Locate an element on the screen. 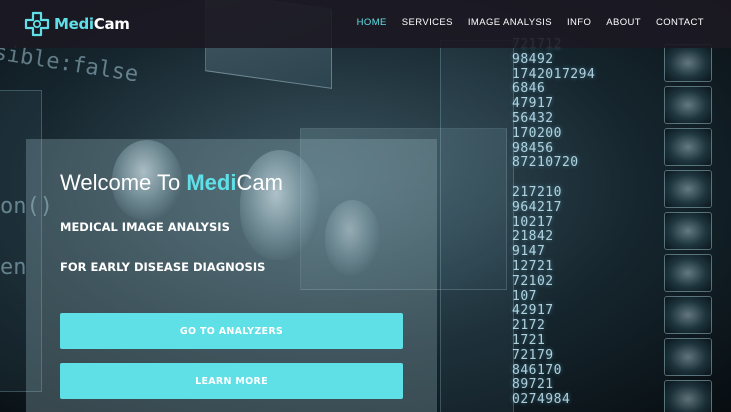 The image size is (731, 412). hero-subtitle-1: MEDICAL IMAGE ANALYSIS is located at coordinates (145, 227).